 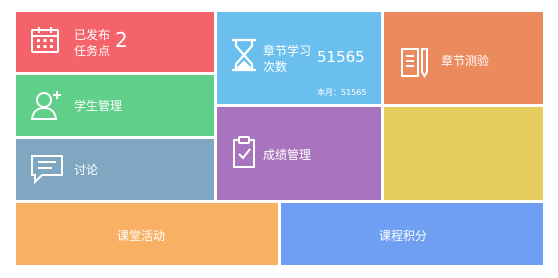 I want to click on add-user-icon, so click(x=47, y=105).